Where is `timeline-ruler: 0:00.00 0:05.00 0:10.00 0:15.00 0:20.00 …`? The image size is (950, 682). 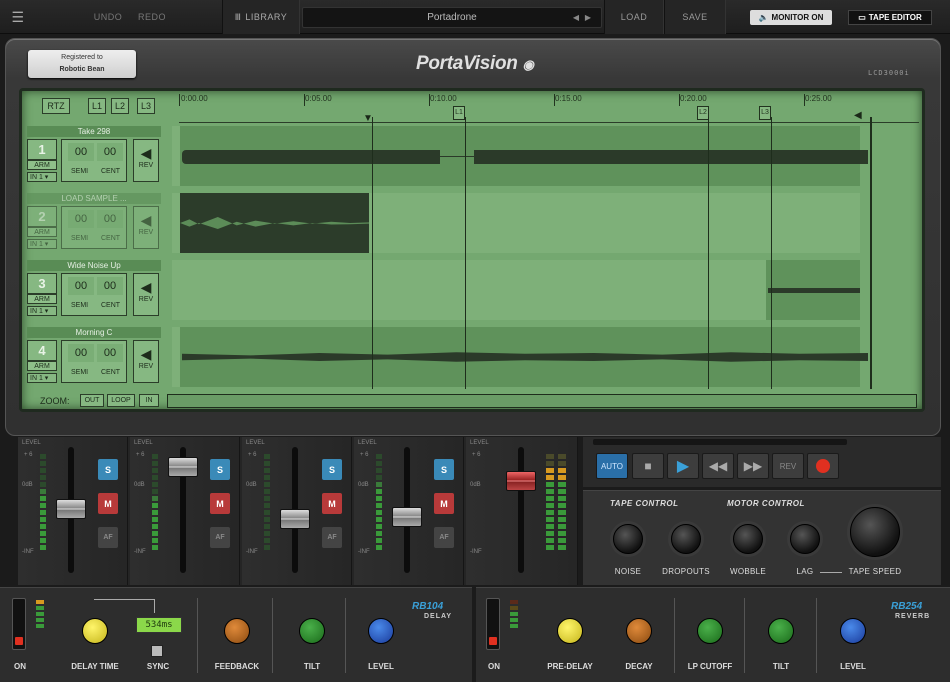 timeline-ruler: 0:00.00 0:05.00 0:10.00 0:15.00 0:20.00 … is located at coordinates (549, 107).